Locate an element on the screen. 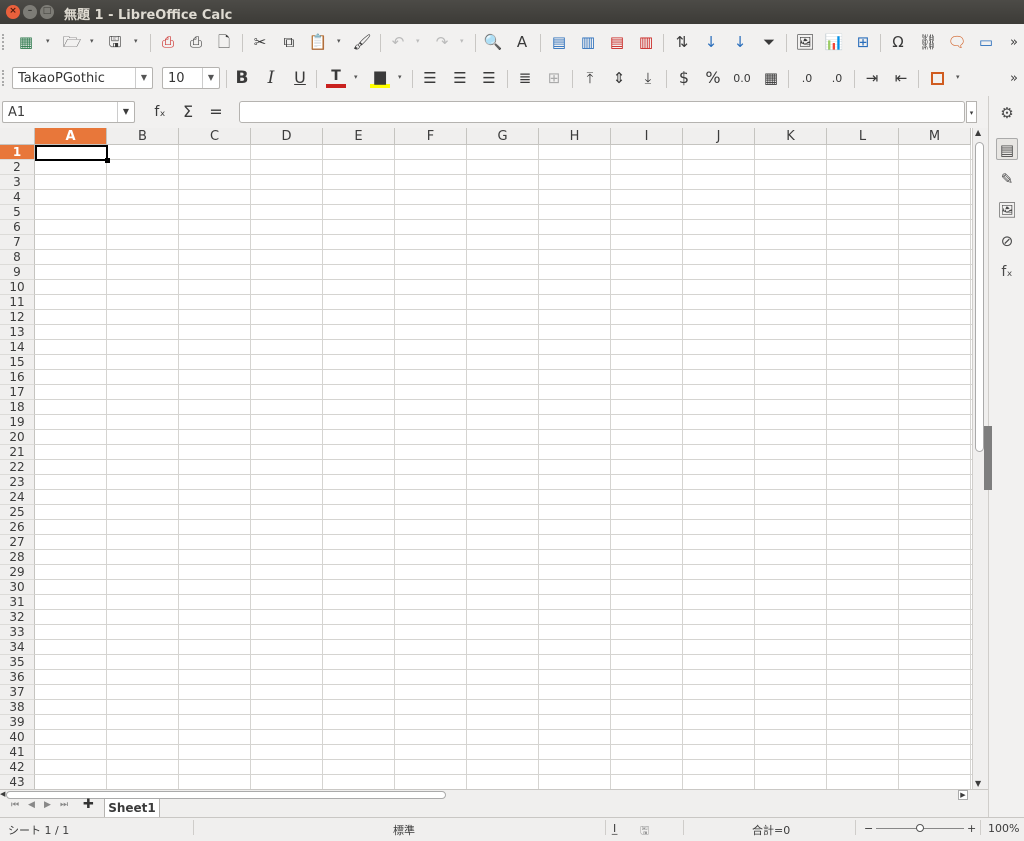 The image size is (1024, 841). add-decimal-icon: .0 is located at coordinates (807, 78).